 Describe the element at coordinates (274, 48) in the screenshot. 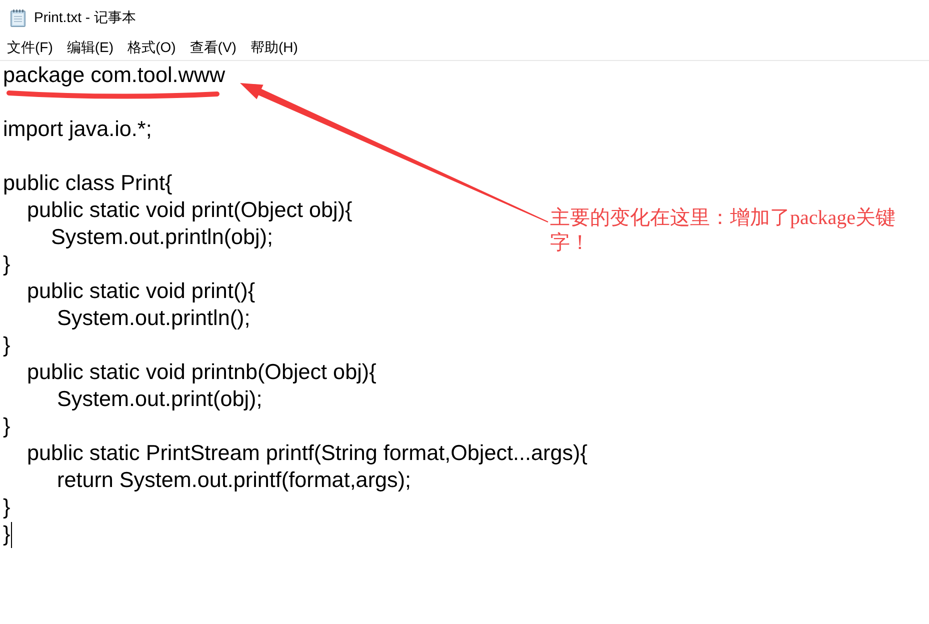

I see `menu-item: 帮助(H)` at that location.